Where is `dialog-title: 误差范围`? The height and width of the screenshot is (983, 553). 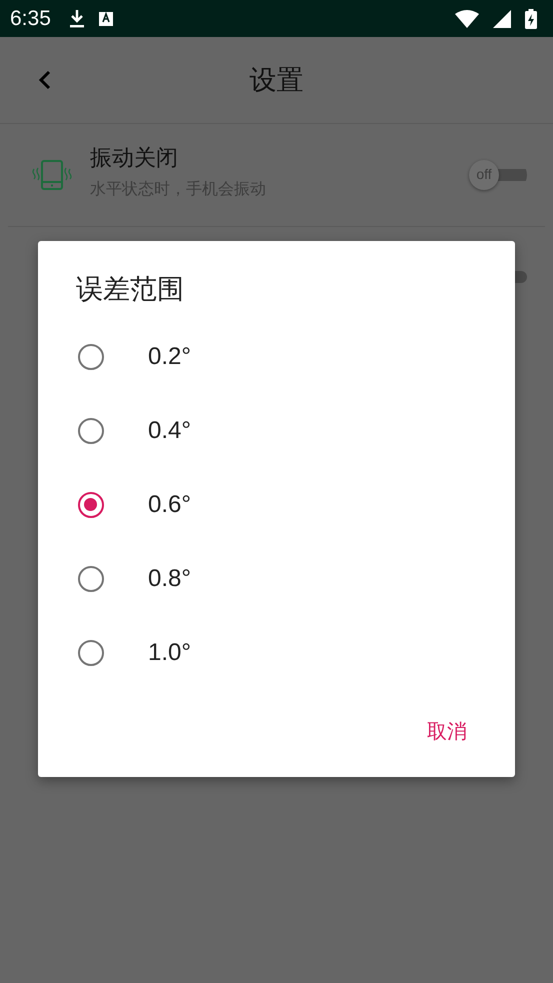 dialog-title: 误差范围 is located at coordinates (130, 290).